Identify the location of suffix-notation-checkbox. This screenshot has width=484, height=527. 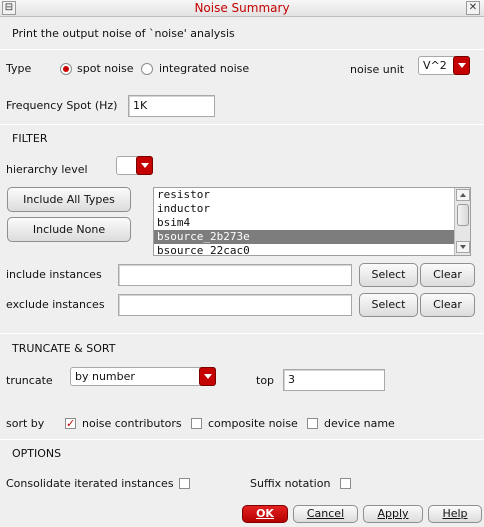
(345, 483).